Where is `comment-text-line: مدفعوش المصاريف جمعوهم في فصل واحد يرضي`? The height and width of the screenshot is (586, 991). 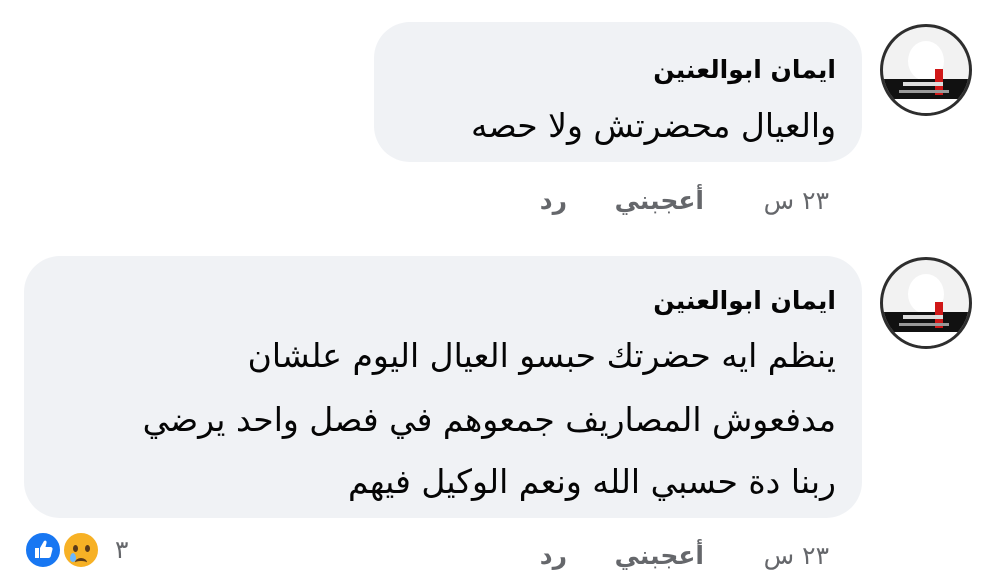 comment-text-line: مدفعوش المصاريف جمعوهم في فصل واحد يرضي is located at coordinates (489, 419).